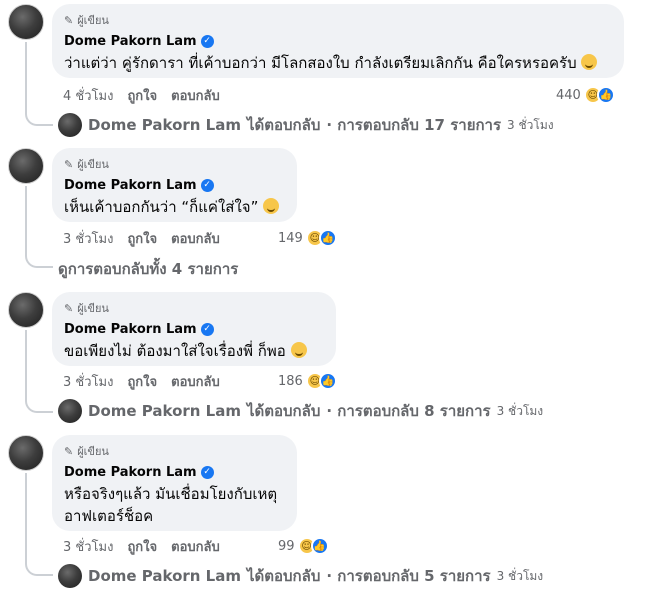  I want to click on comment-time: 4 ชั่วโมง, so click(88, 95).